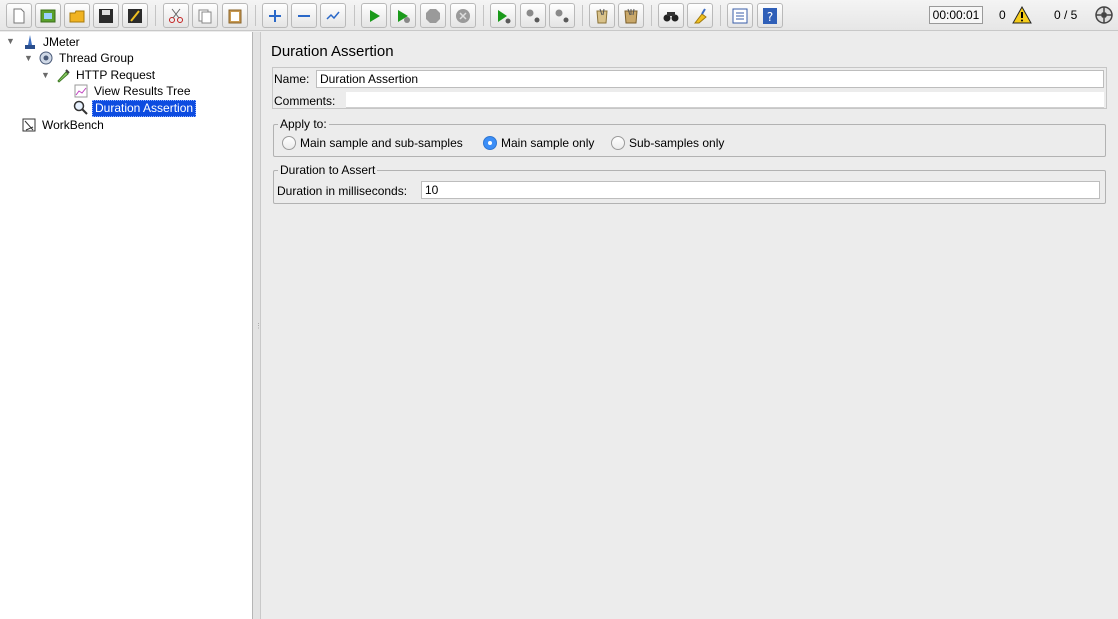 This screenshot has height=619, width=1118. I want to click on radio-button-selected-icon, so click(490, 143).